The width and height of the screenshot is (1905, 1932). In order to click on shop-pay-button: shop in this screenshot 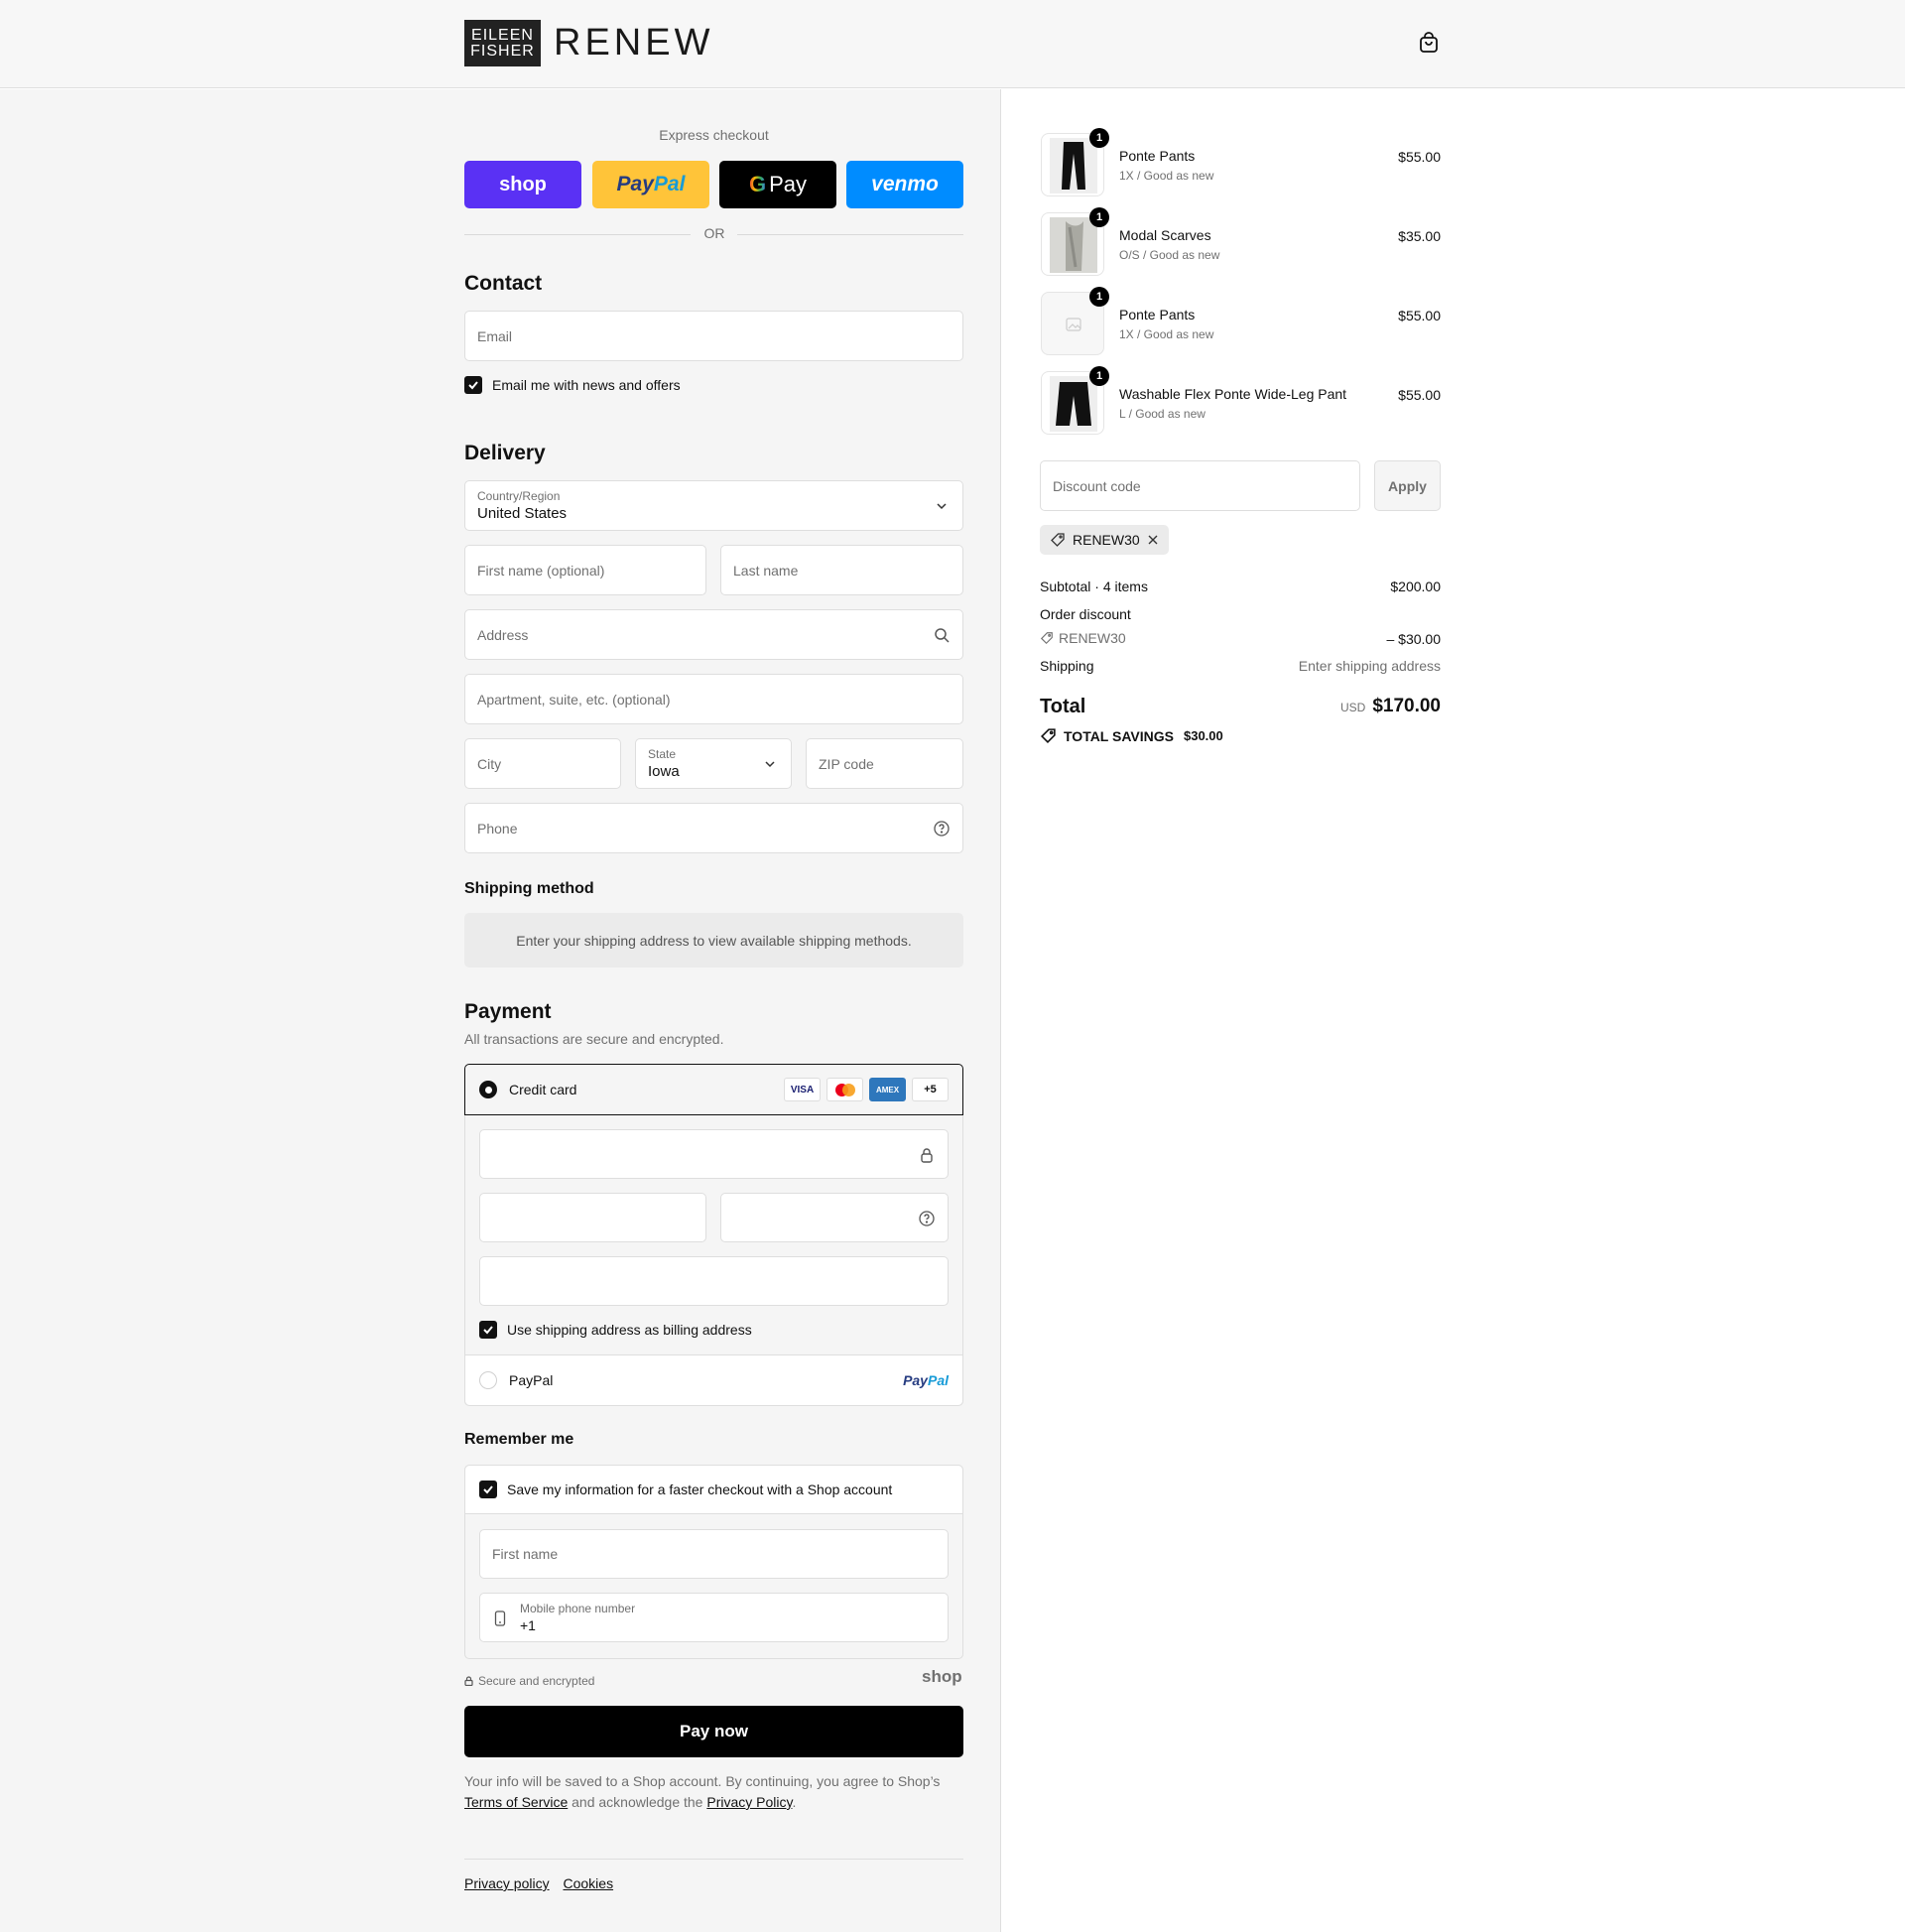, I will do `click(522, 185)`.